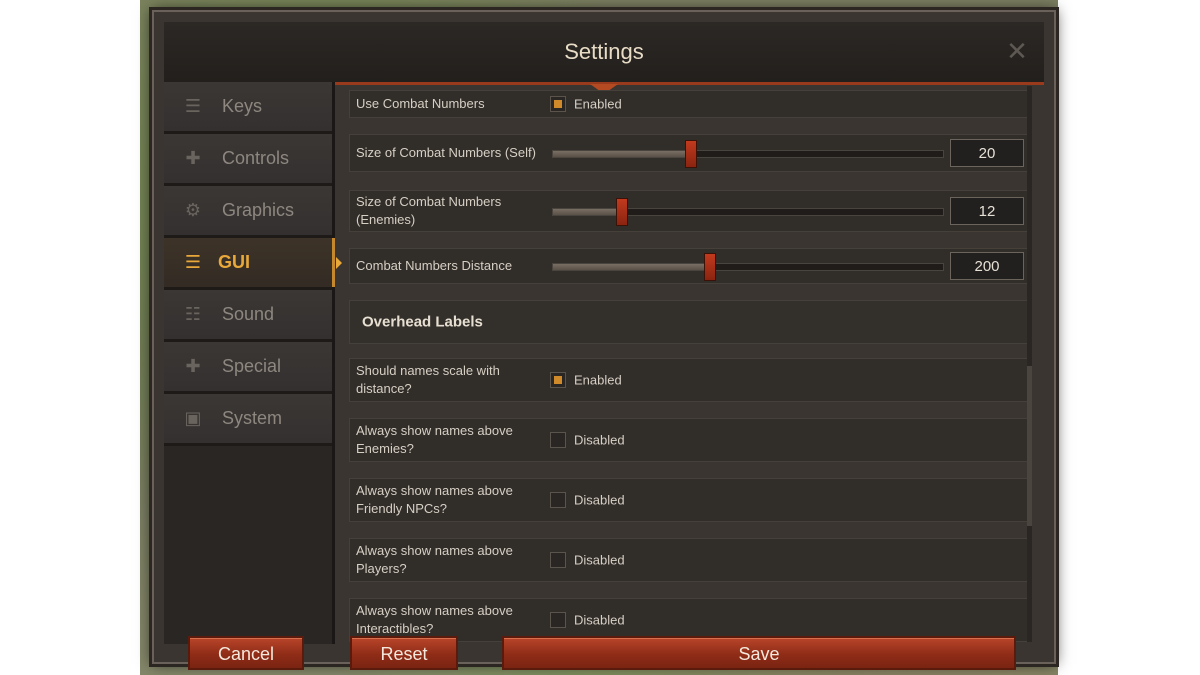 The height and width of the screenshot is (675, 1200). Describe the element at coordinates (242, 106) in the screenshot. I see `sidebar-item-label: Keys` at that location.